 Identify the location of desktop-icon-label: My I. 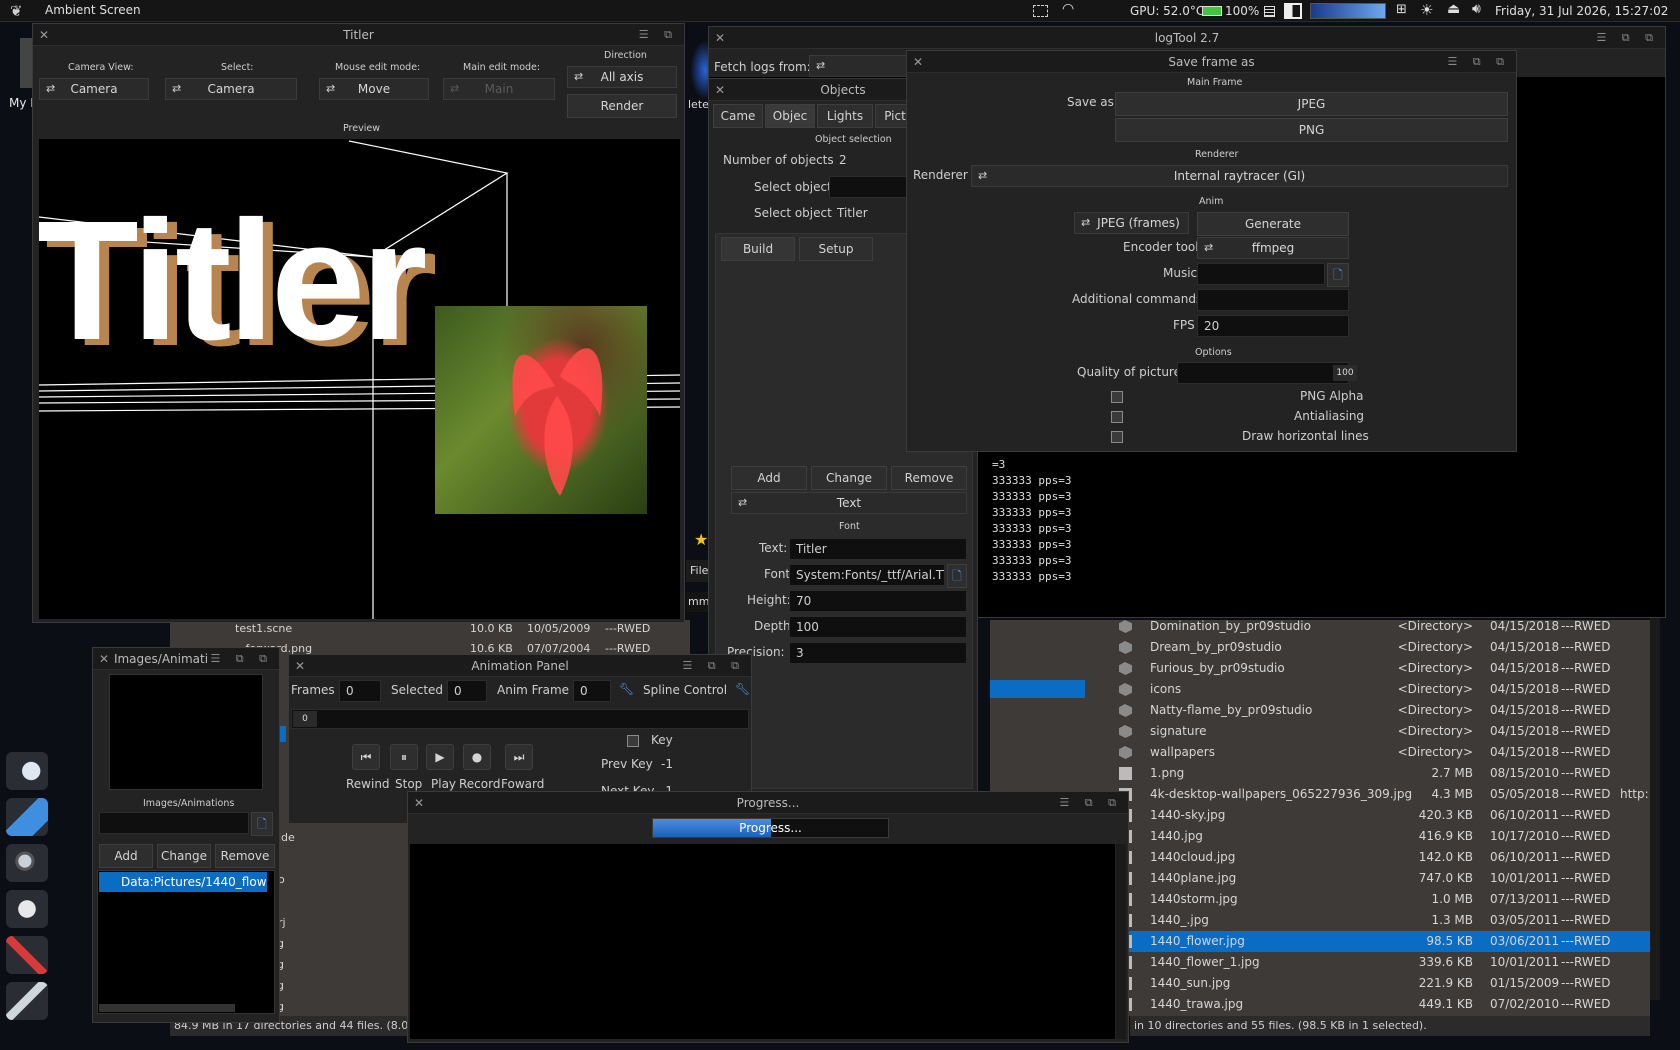
(21, 103).